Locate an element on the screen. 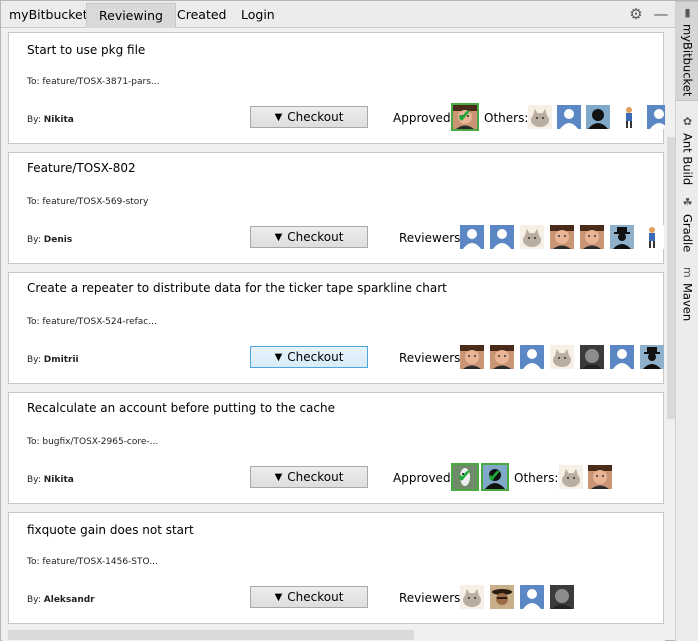  horizontal-scrollbar-thumb is located at coordinates (211, 635).